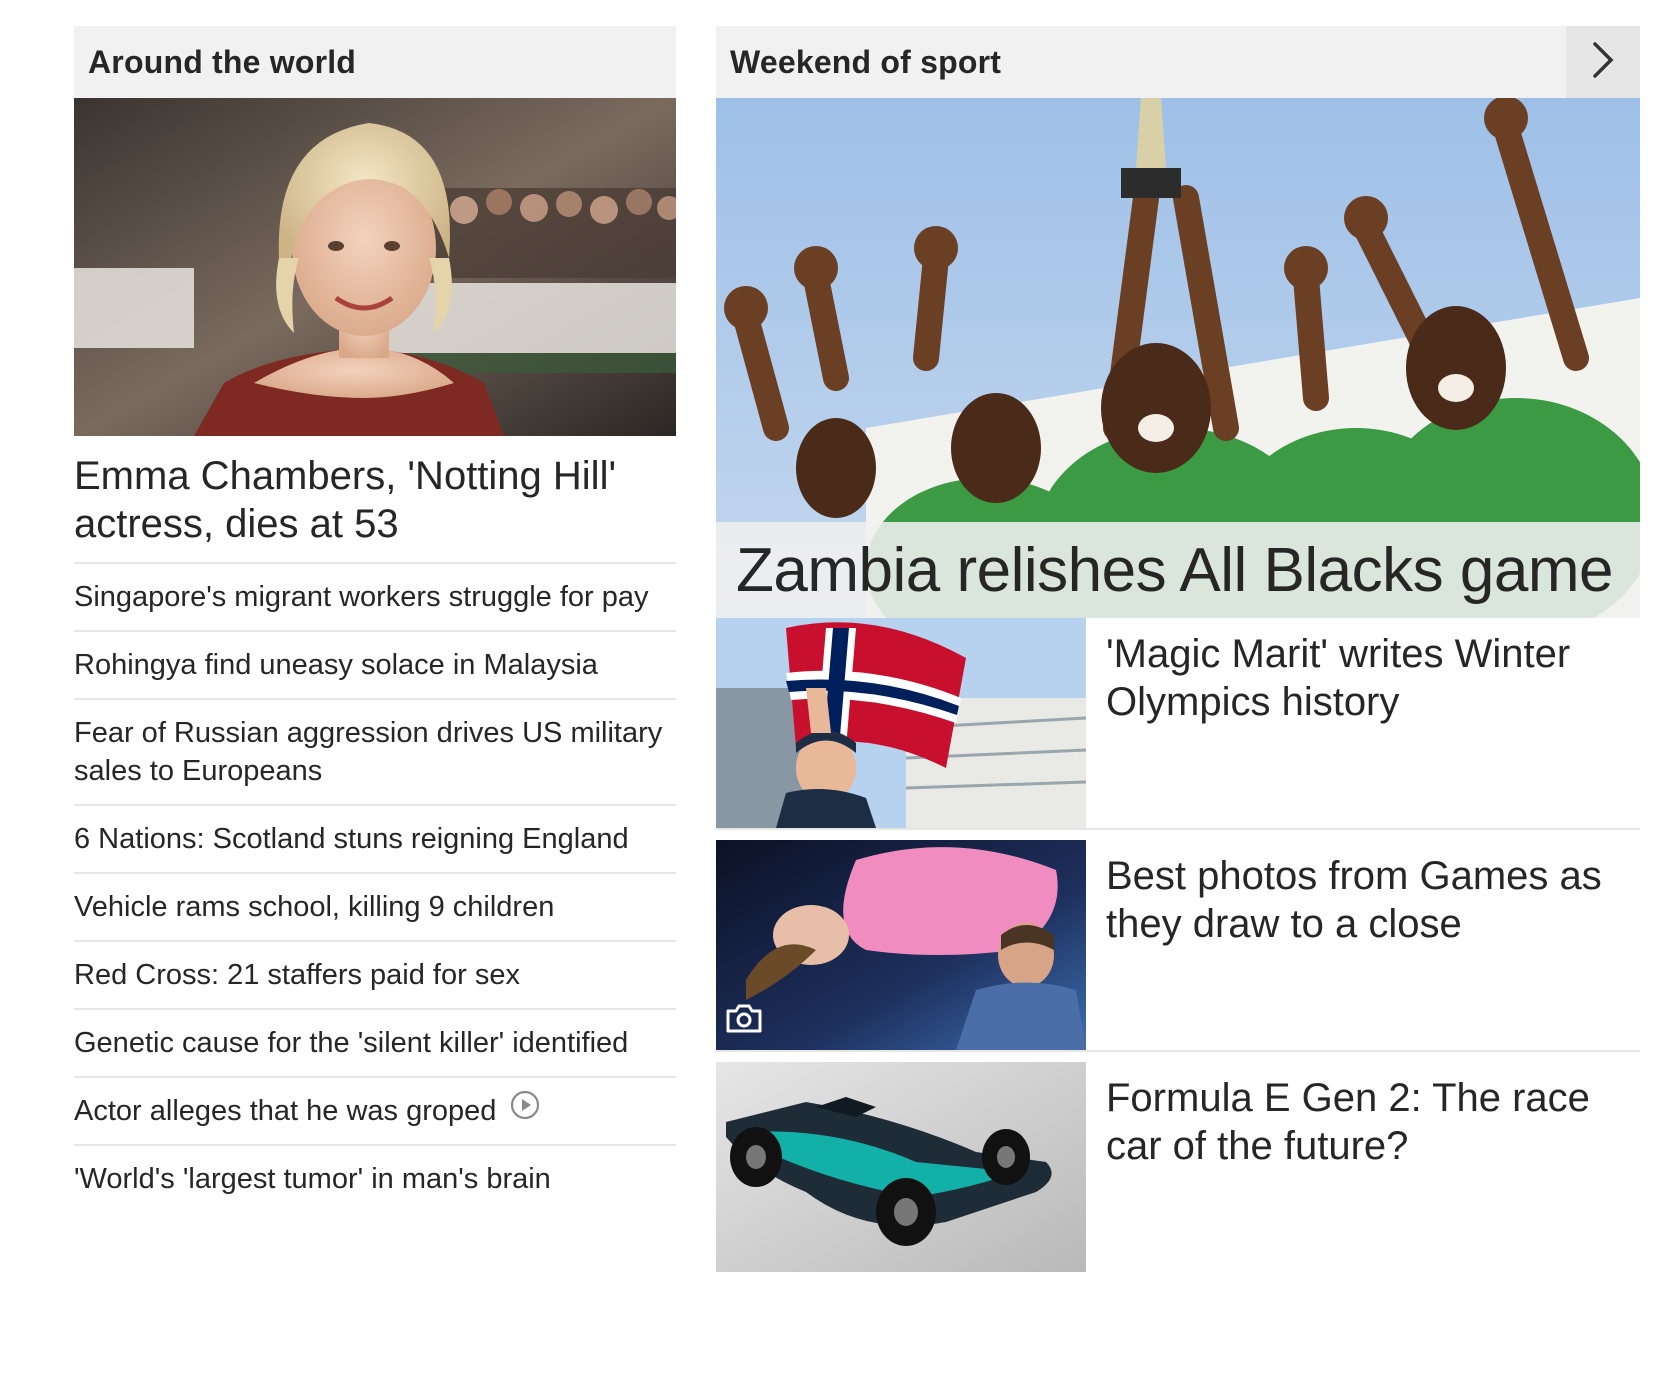  I want to click on headline-item: Red Cross: 21 staffers paid for sex, so click(375, 976).